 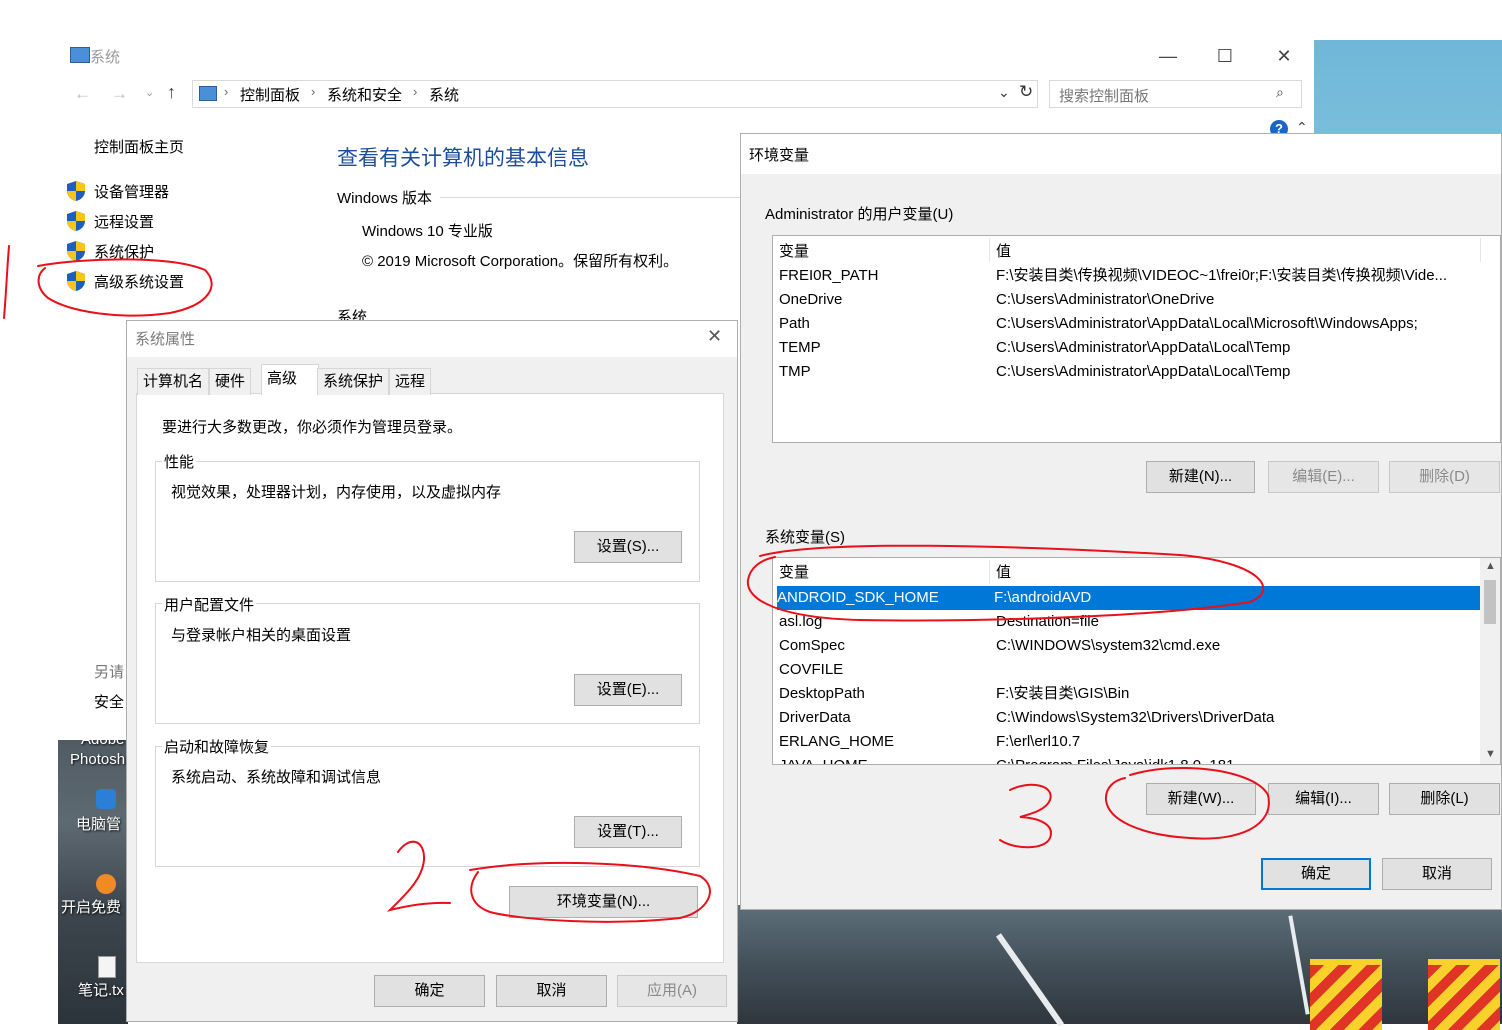 I want to click on pc-manager-icon, so click(x=106, y=799).